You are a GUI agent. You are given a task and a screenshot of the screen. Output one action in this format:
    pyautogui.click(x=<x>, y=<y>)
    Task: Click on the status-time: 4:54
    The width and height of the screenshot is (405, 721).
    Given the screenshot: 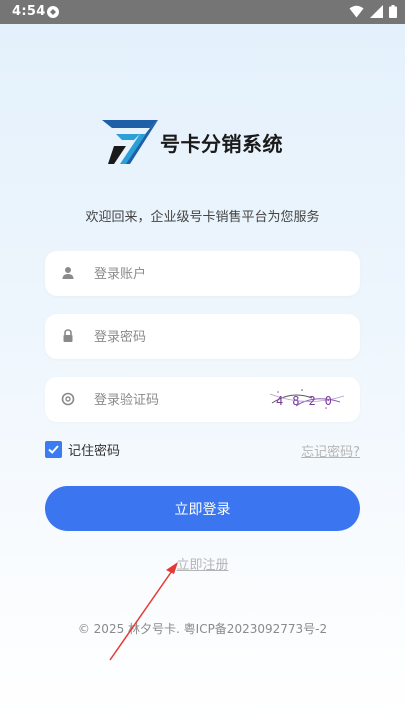 What is the action you would take?
    pyautogui.click(x=29, y=11)
    